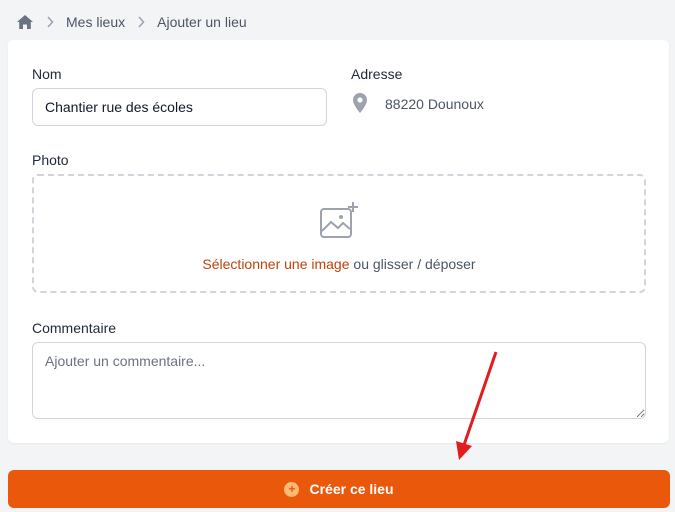 This screenshot has width=675, height=512. What do you see at coordinates (339, 380) in the screenshot?
I see `comment-textarea` at bounding box center [339, 380].